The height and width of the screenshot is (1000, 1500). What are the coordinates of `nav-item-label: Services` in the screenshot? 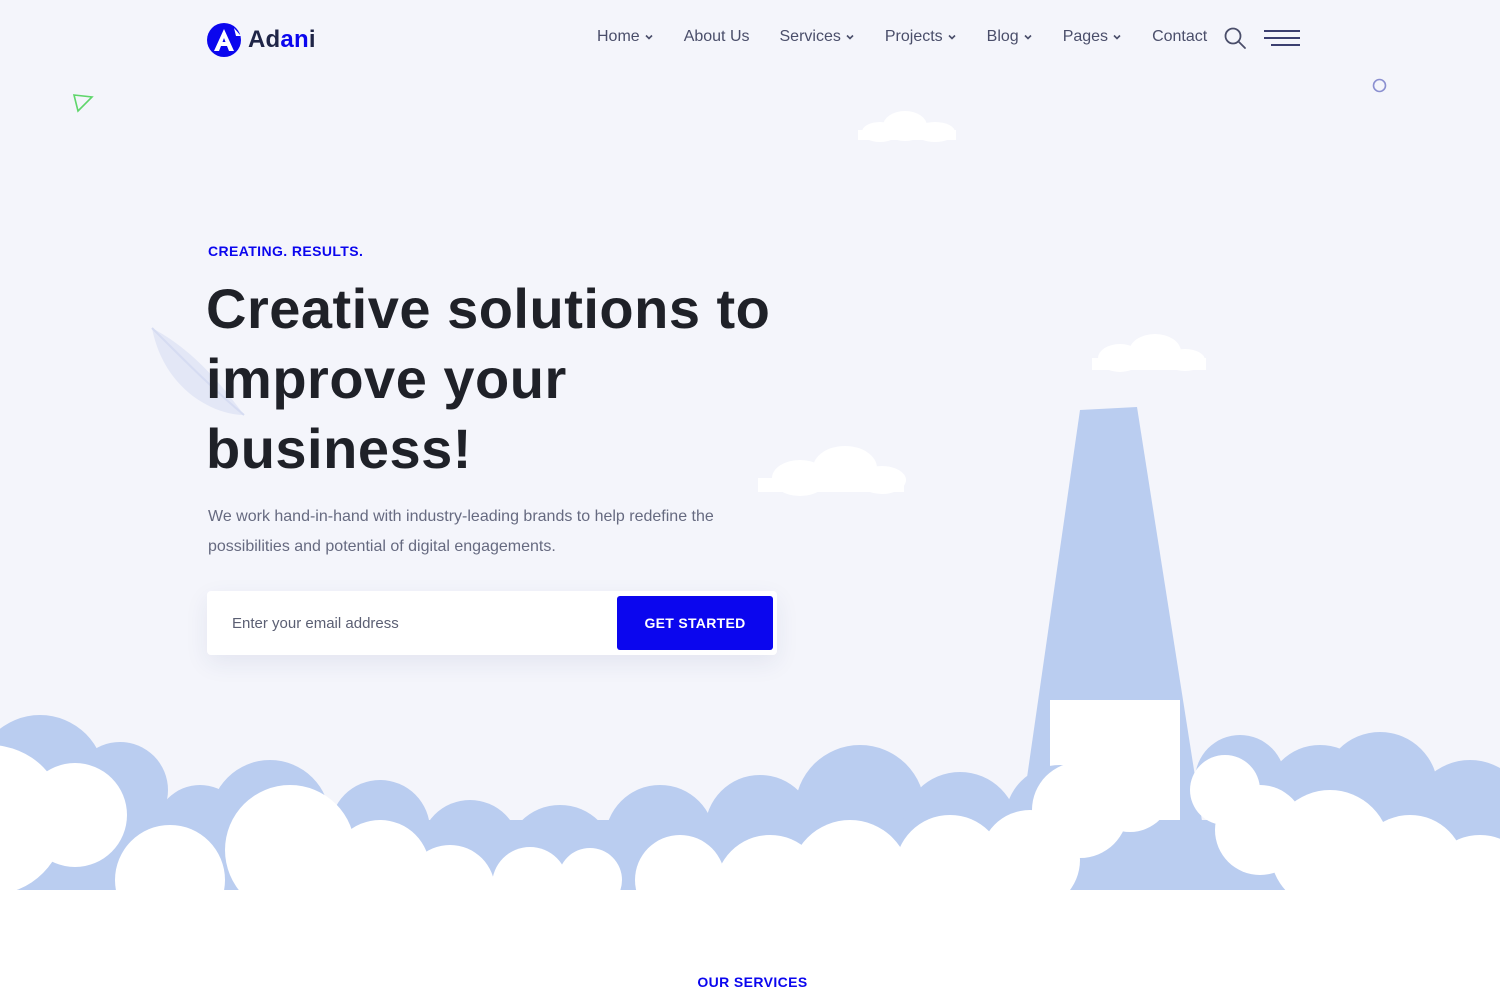 It's located at (810, 36).